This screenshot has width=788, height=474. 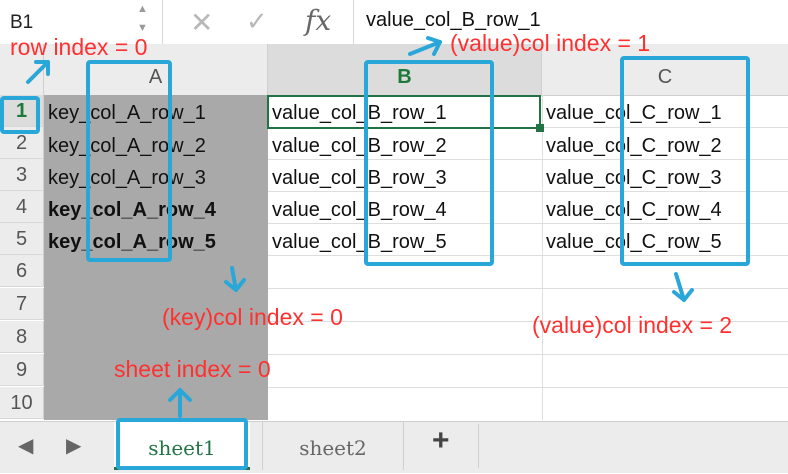 What do you see at coordinates (632, 325) in the screenshot?
I see `annotation-value-col-2: (value)col index = 2` at bounding box center [632, 325].